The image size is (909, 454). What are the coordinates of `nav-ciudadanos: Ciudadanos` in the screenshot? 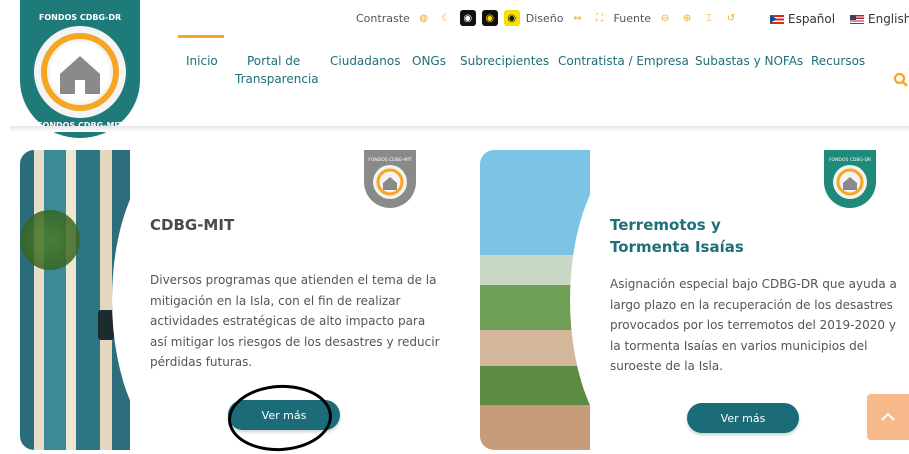 It's located at (365, 61).